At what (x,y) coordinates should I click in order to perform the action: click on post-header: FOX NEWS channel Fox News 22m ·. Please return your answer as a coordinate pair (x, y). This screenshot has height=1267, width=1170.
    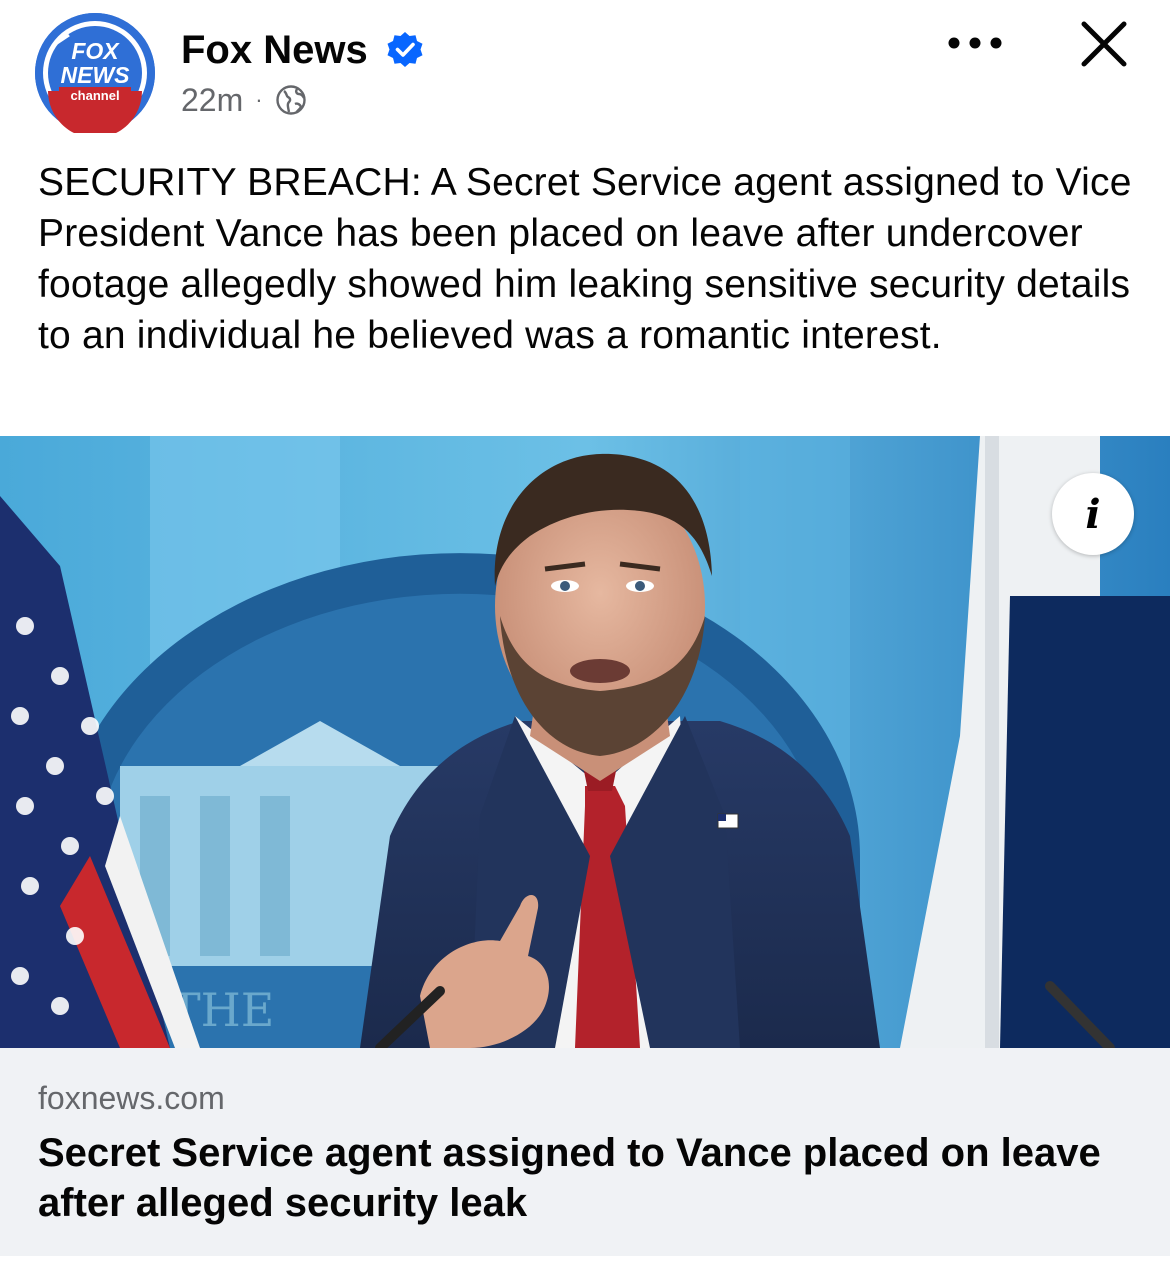
    Looking at the image, I should click on (585, 75).